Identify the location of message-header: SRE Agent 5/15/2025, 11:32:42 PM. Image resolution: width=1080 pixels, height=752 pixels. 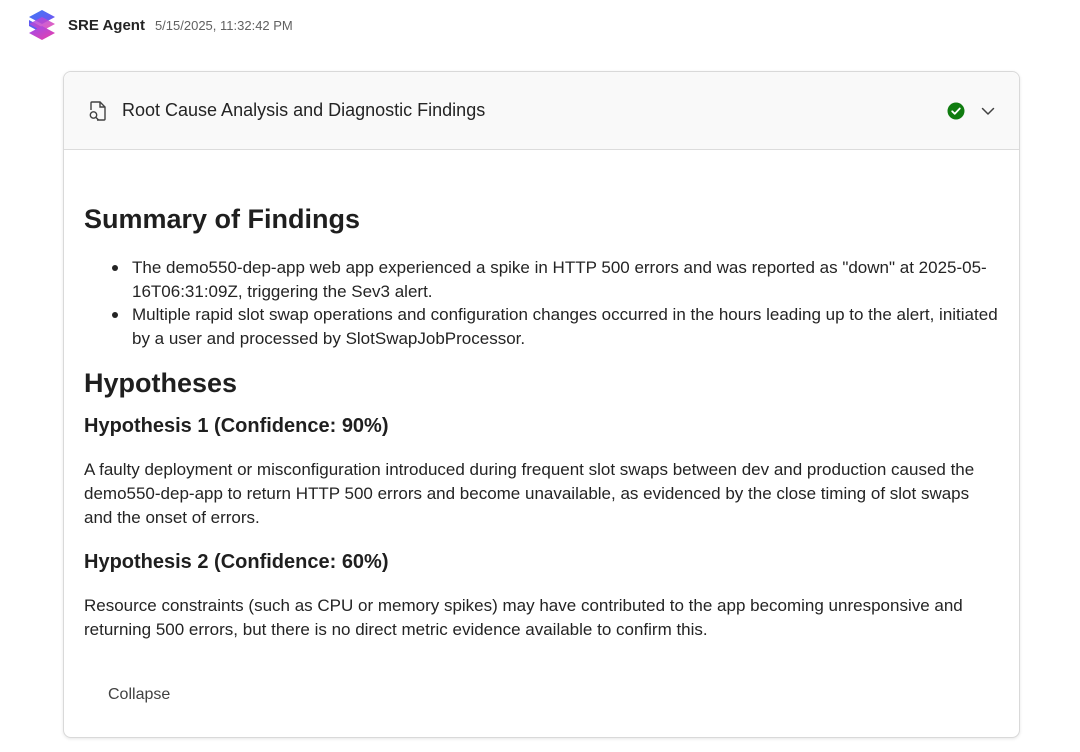
(159, 25).